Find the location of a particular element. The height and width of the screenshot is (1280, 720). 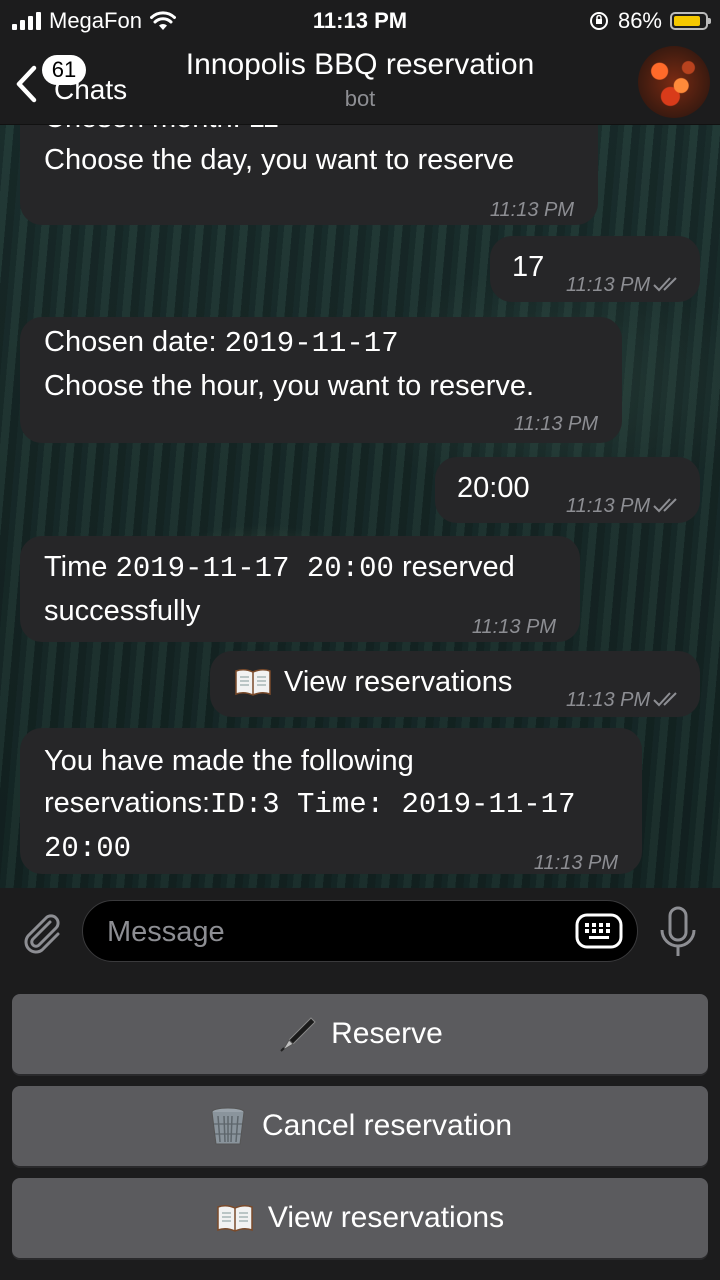

view-reservations-label: View reservations is located at coordinates (386, 1217).